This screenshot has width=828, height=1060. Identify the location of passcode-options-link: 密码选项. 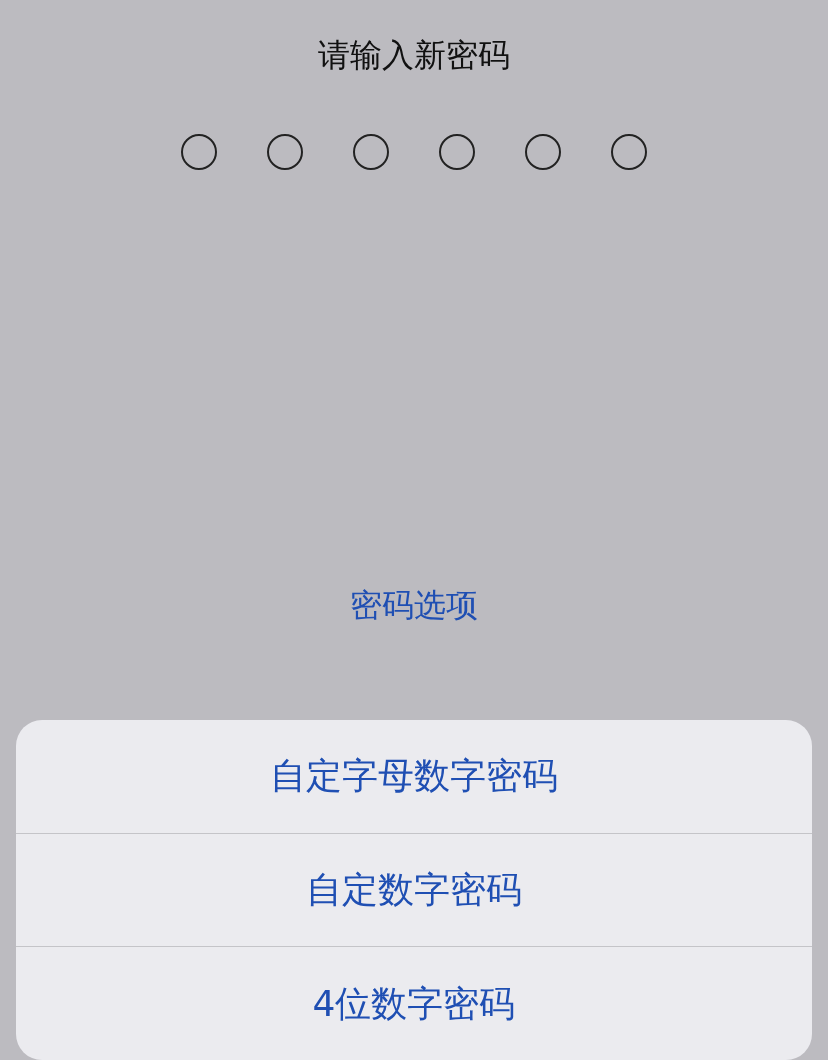
(414, 605).